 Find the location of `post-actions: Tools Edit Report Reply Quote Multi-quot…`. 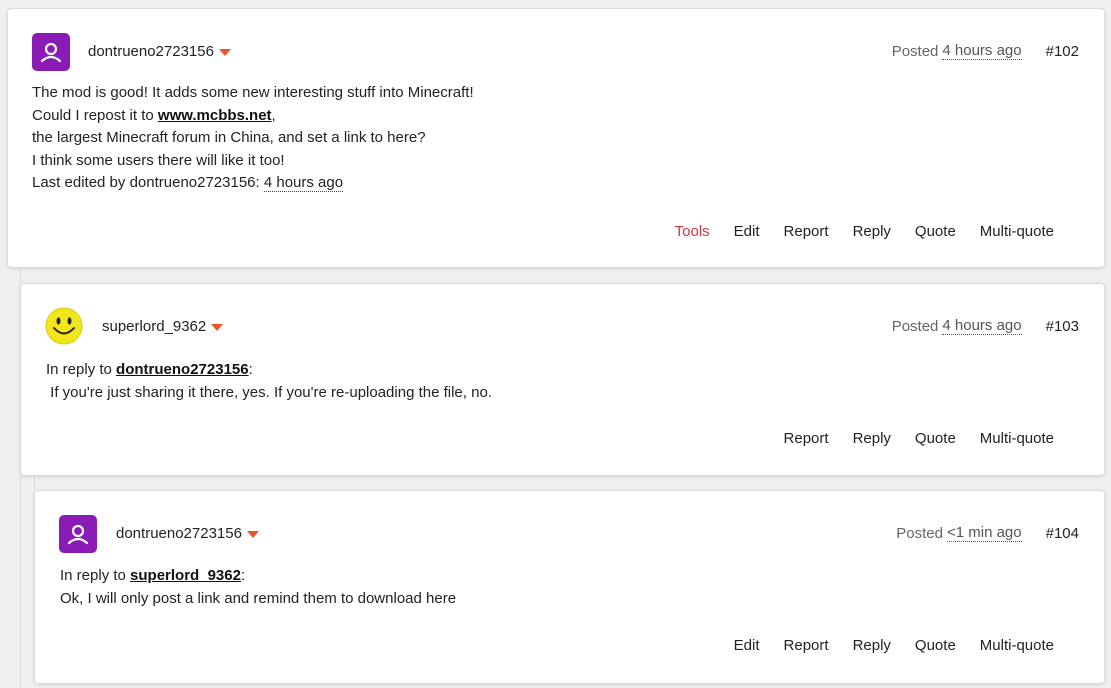

post-actions: Tools Edit Report Reply Quote Multi-quot… is located at coordinates (852, 231).